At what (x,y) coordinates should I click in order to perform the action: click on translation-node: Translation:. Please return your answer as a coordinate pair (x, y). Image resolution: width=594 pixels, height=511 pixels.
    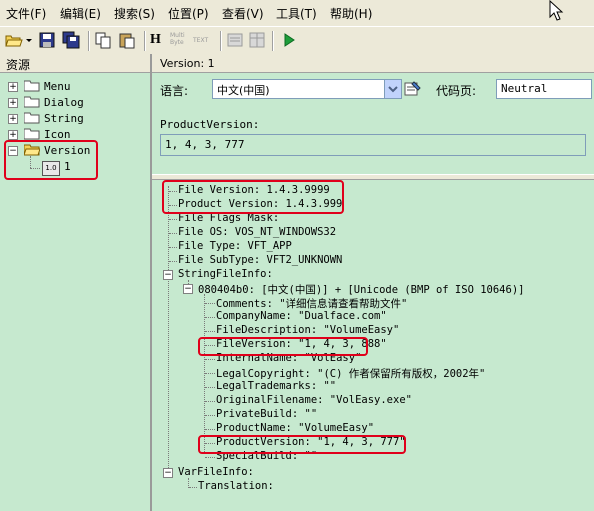
    Looking at the image, I should click on (236, 486).